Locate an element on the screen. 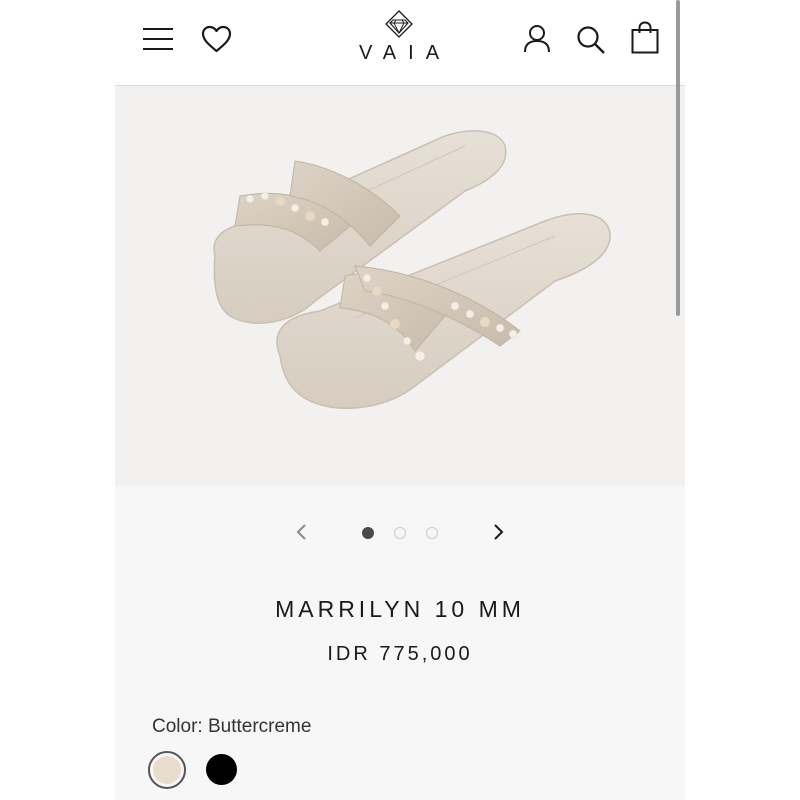 The image size is (800, 800). swatch-black is located at coordinates (222, 770).